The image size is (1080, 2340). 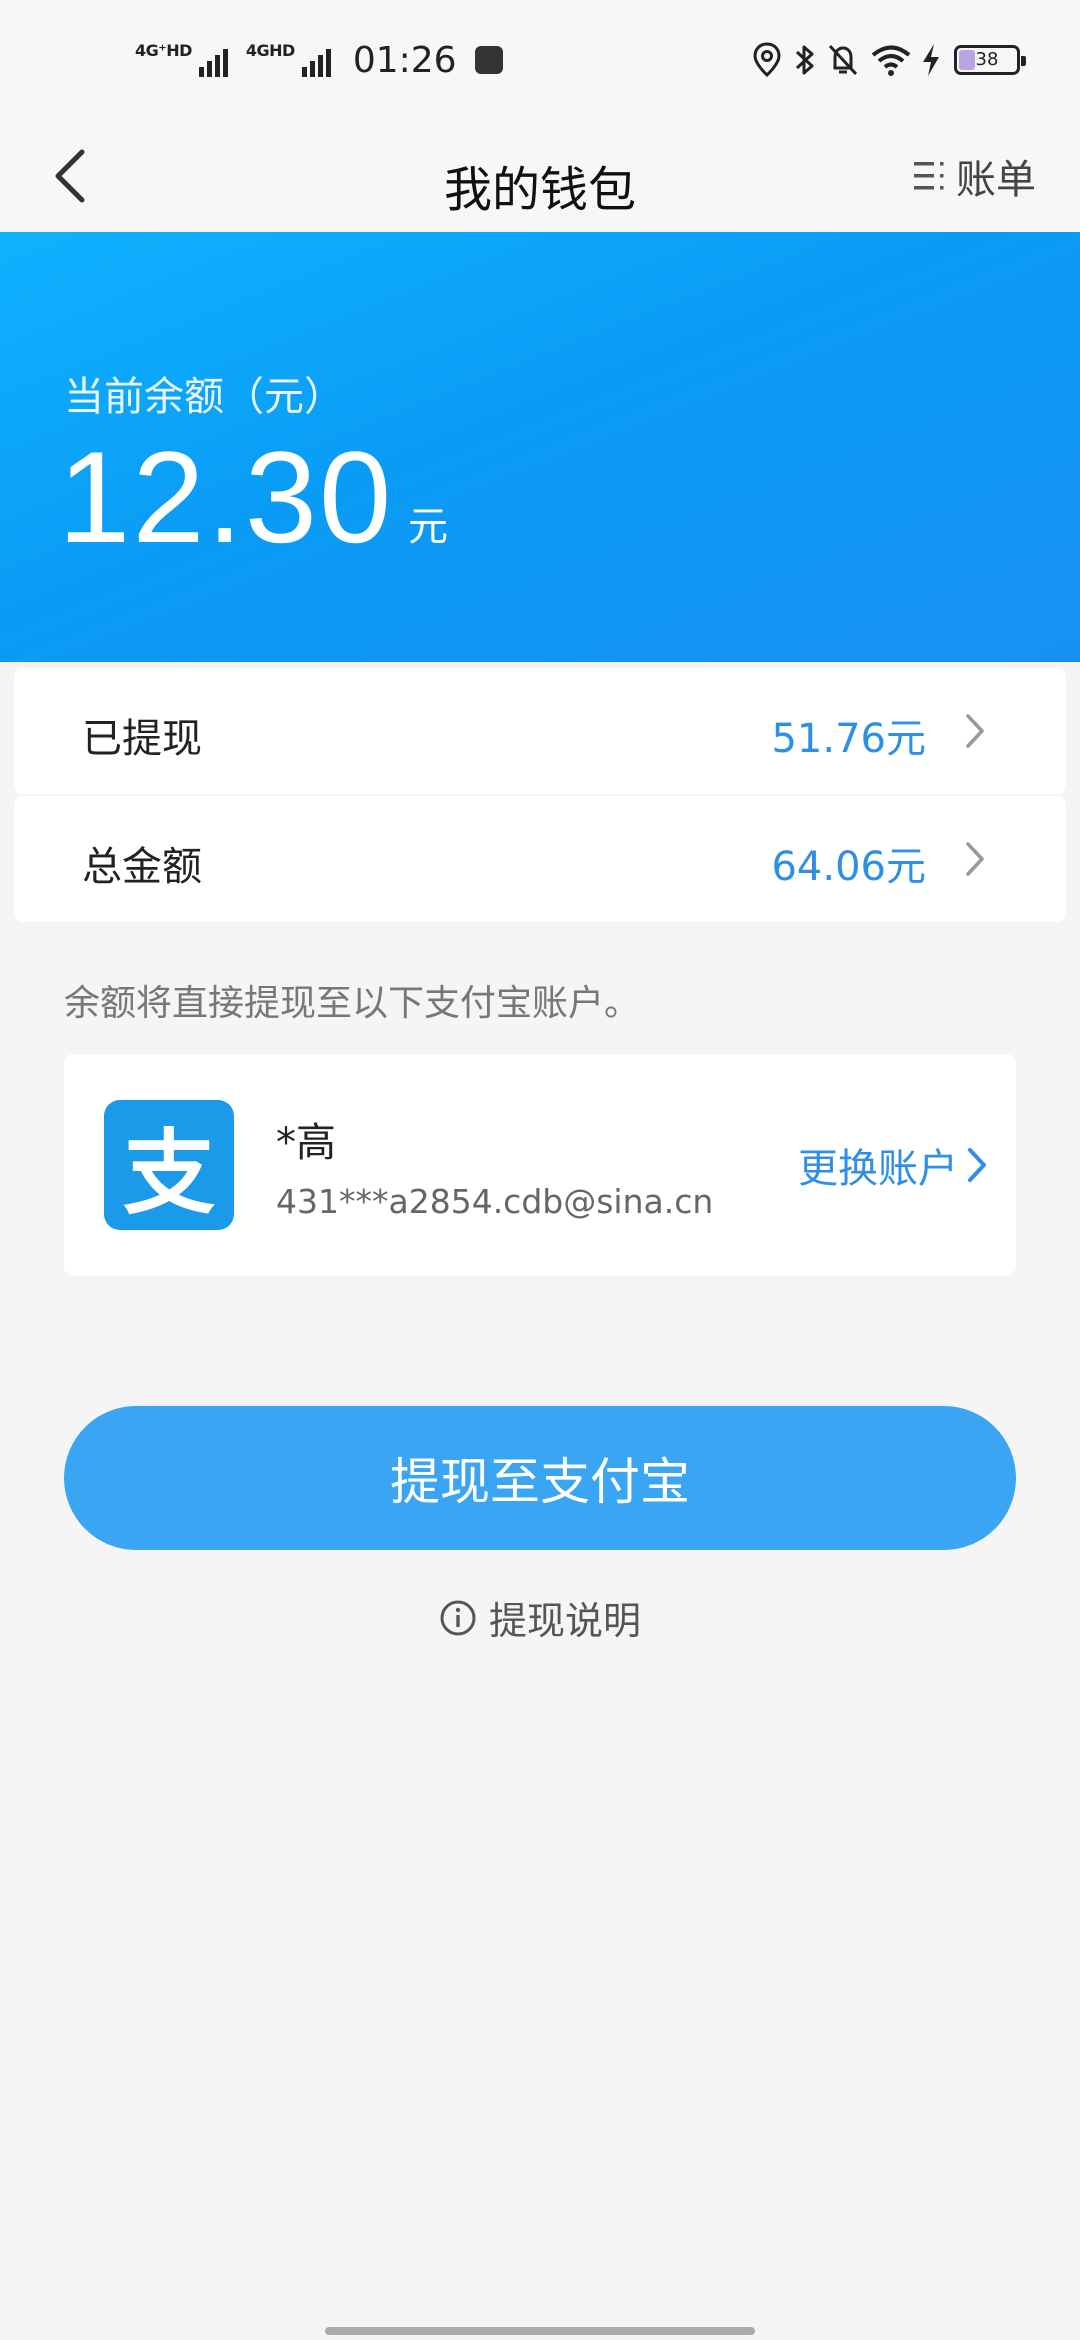 I want to click on wifi-icon, so click(x=891, y=60).